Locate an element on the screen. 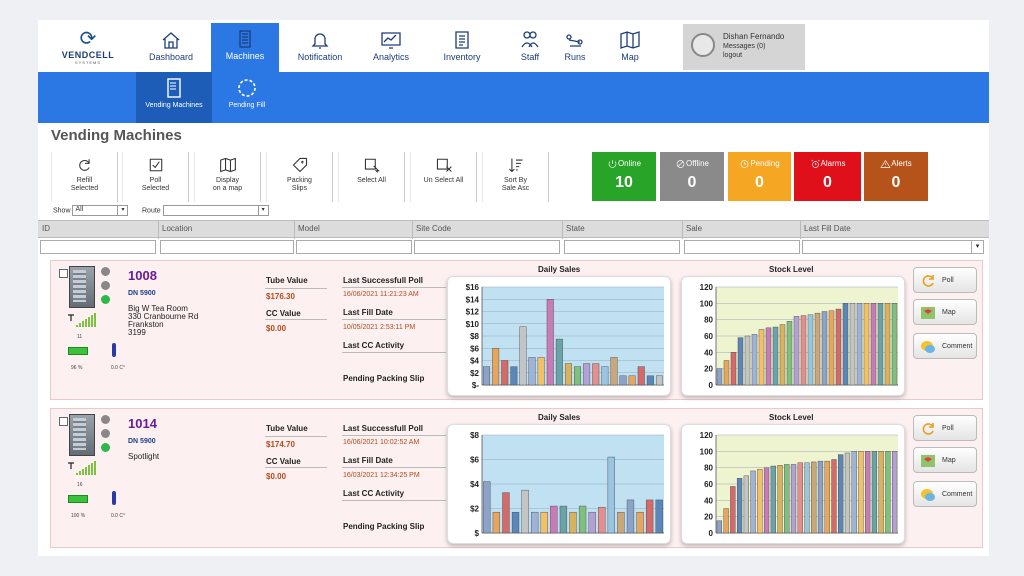 The image size is (1024, 576). vendcell-logo: ⟳ VENDCELL SYSTEMS is located at coordinates (88, 48).